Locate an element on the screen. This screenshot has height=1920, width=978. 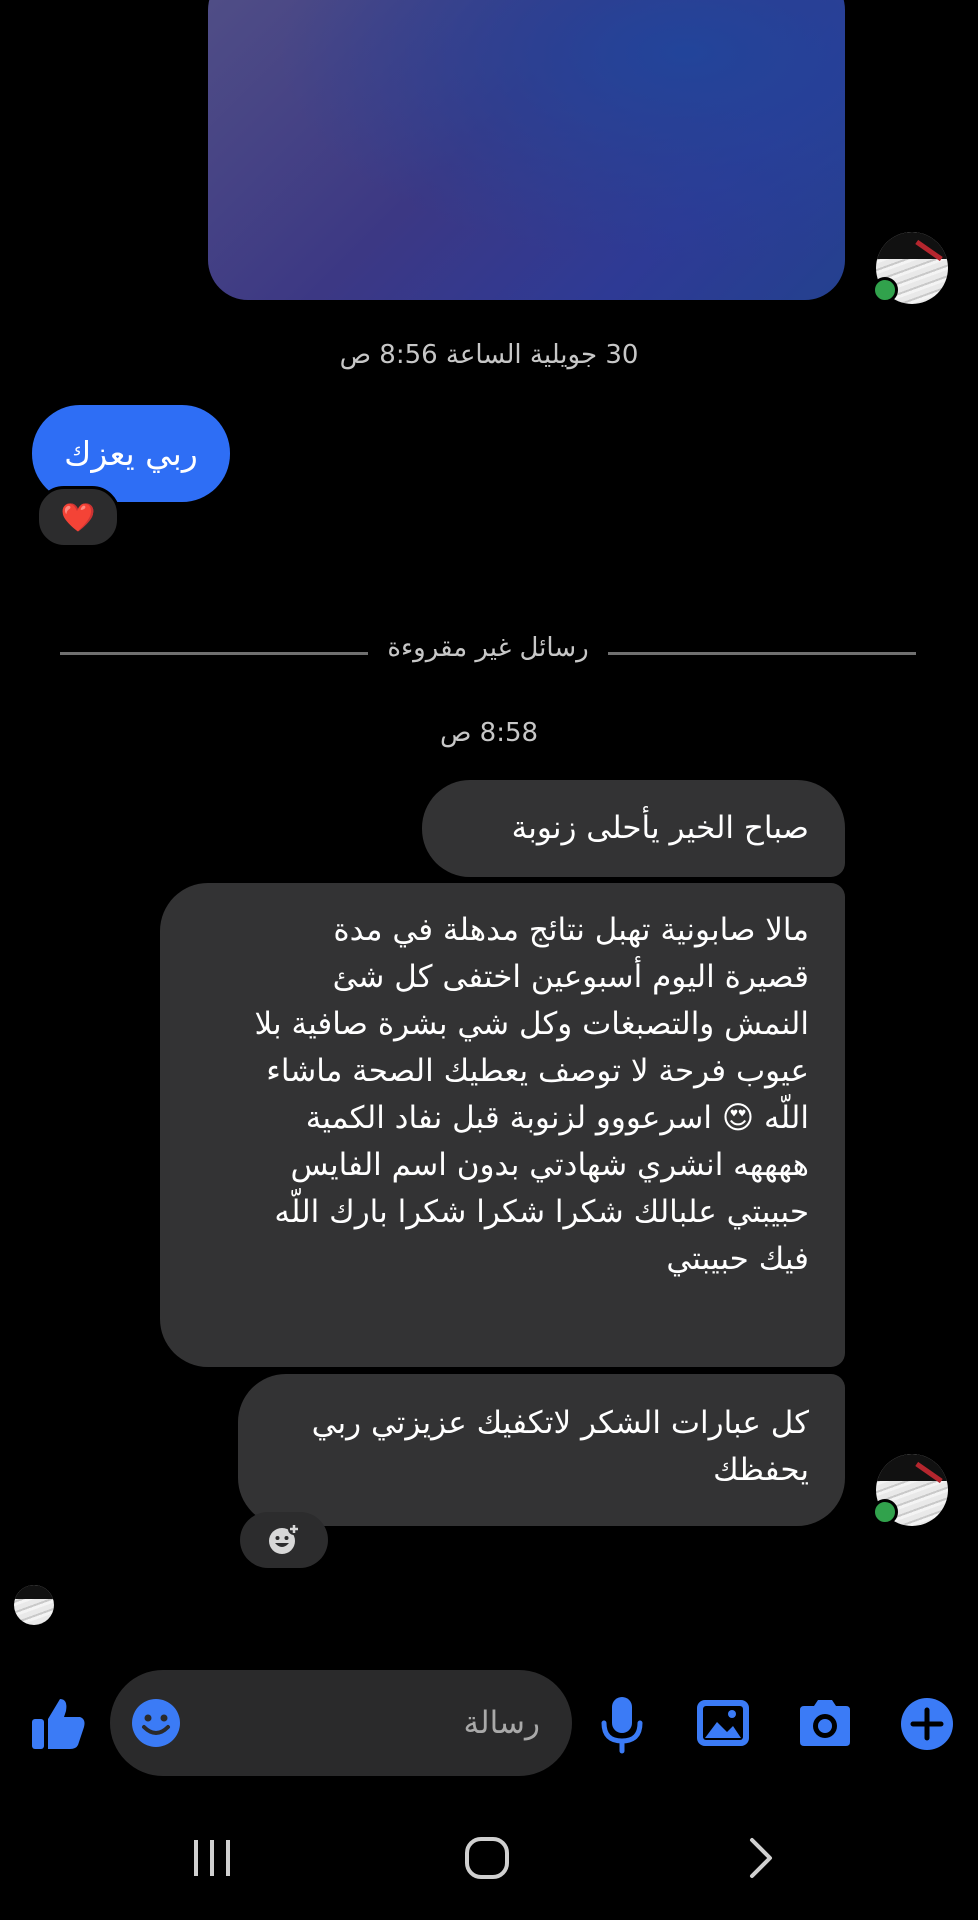
microphone-icon is located at coordinates (622, 1725).